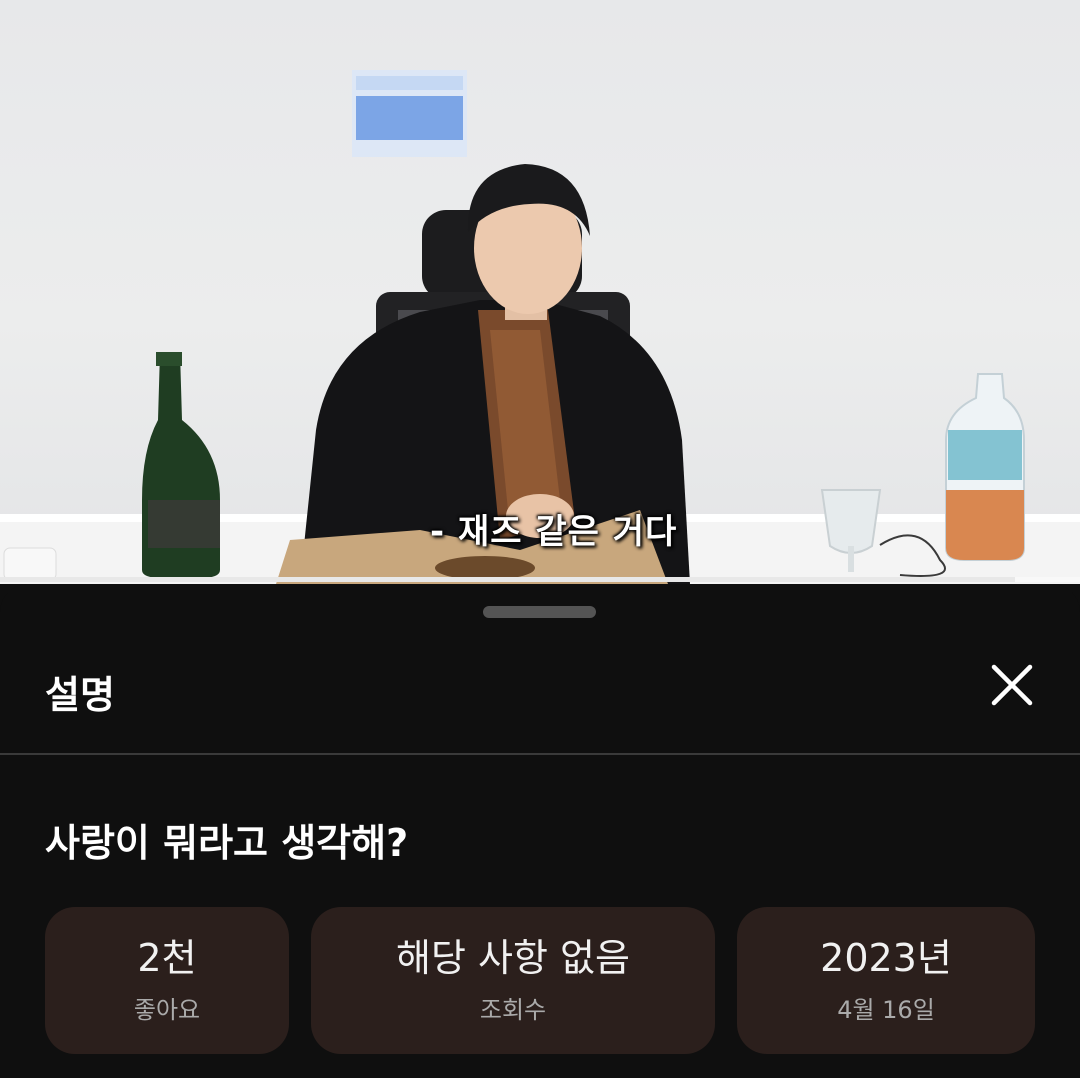  Describe the element at coordinates (513, 958) in the screenshot. I see `views-count: 해당 사항 없음` at that location.